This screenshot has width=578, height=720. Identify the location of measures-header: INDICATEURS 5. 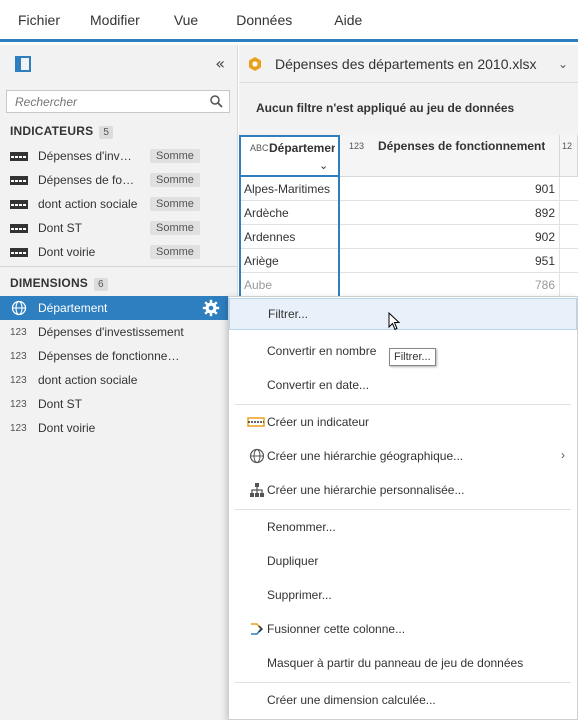
(62, 131).